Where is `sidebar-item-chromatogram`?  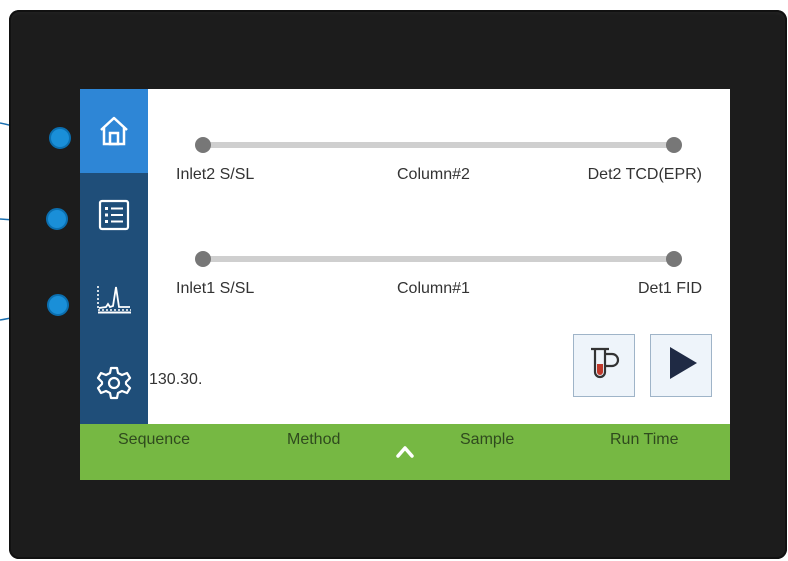 sidebar-item-chromatogram is located at coordinates (114, 299).